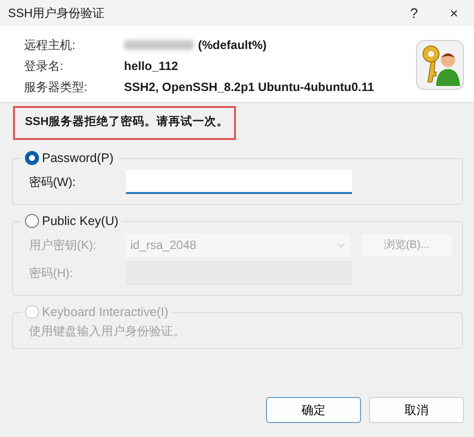 The image size is (474, 437). Describe the element at coordinates (239, 182) in the screenshot. I see `password-field` at that location.